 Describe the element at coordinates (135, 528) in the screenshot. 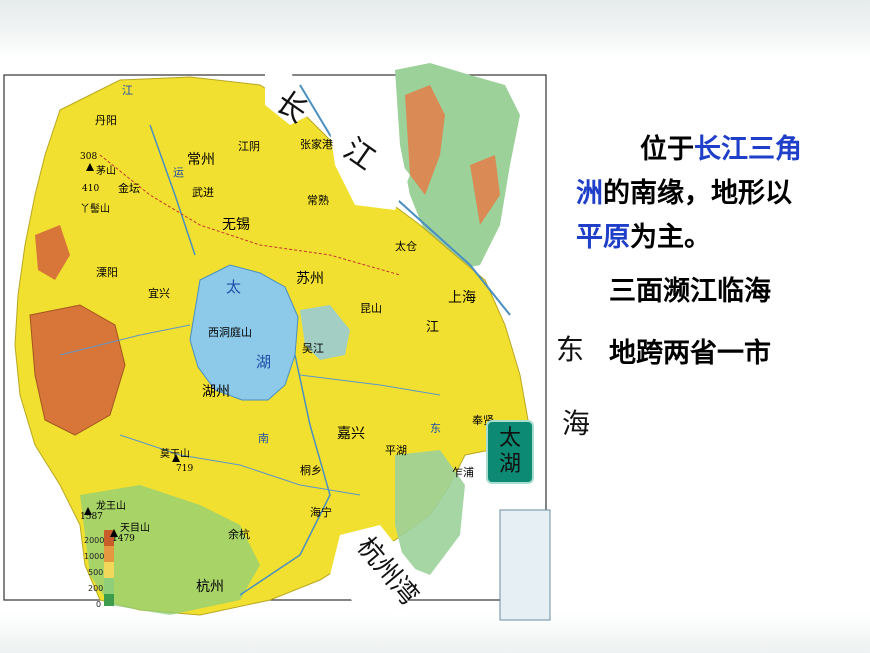

I see `mountain-tianmu: 天目山` at that location.